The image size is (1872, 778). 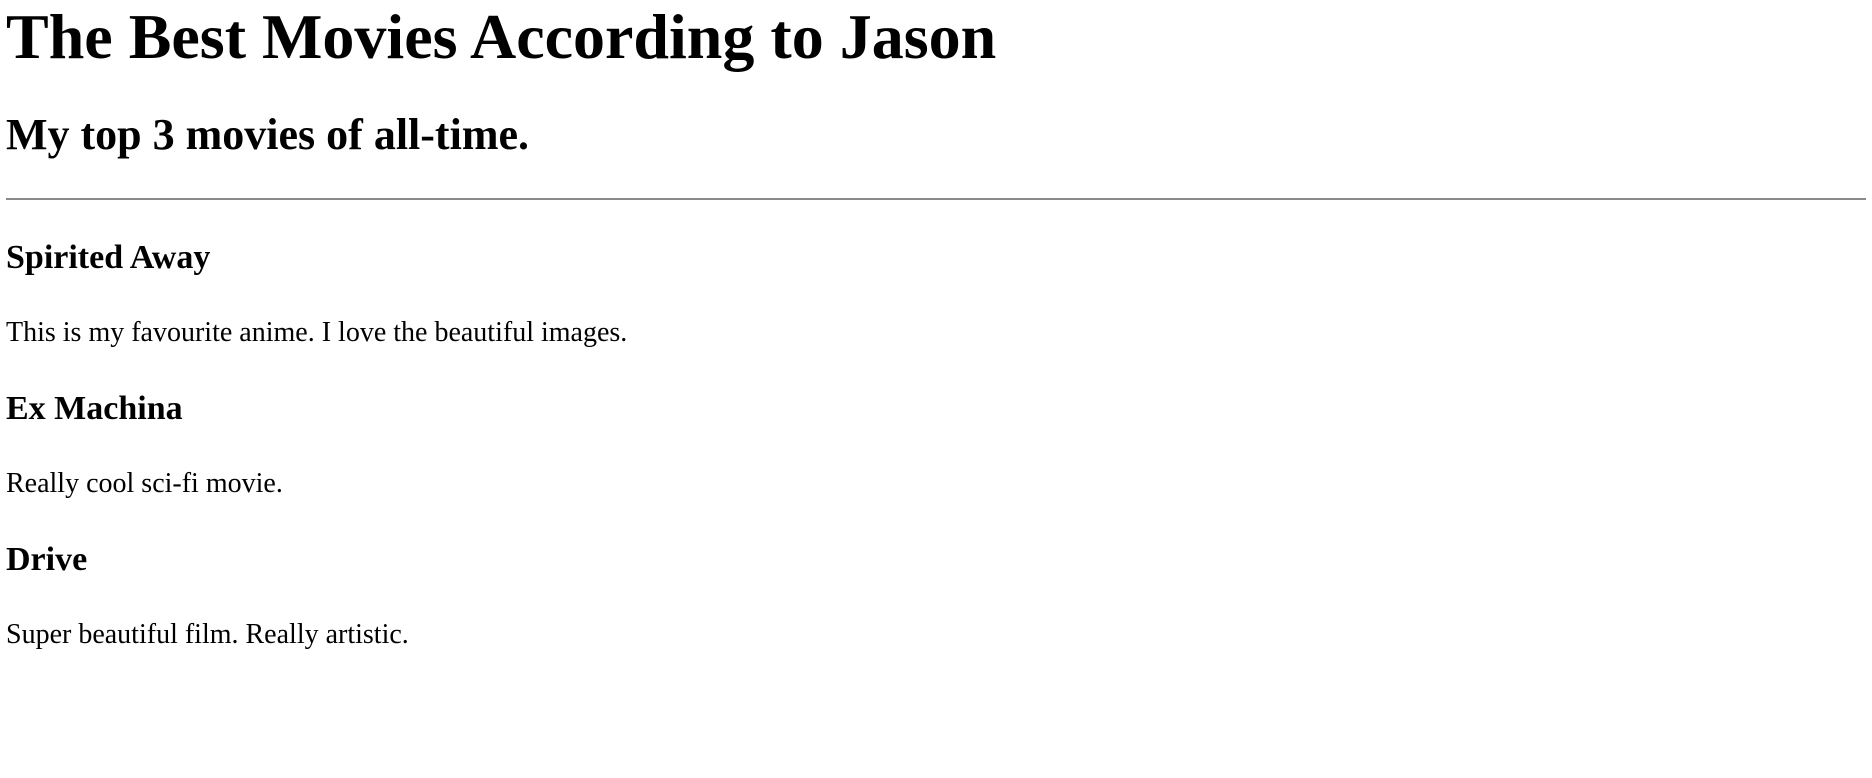 I want to click on divider, so click(x=936, y=199).